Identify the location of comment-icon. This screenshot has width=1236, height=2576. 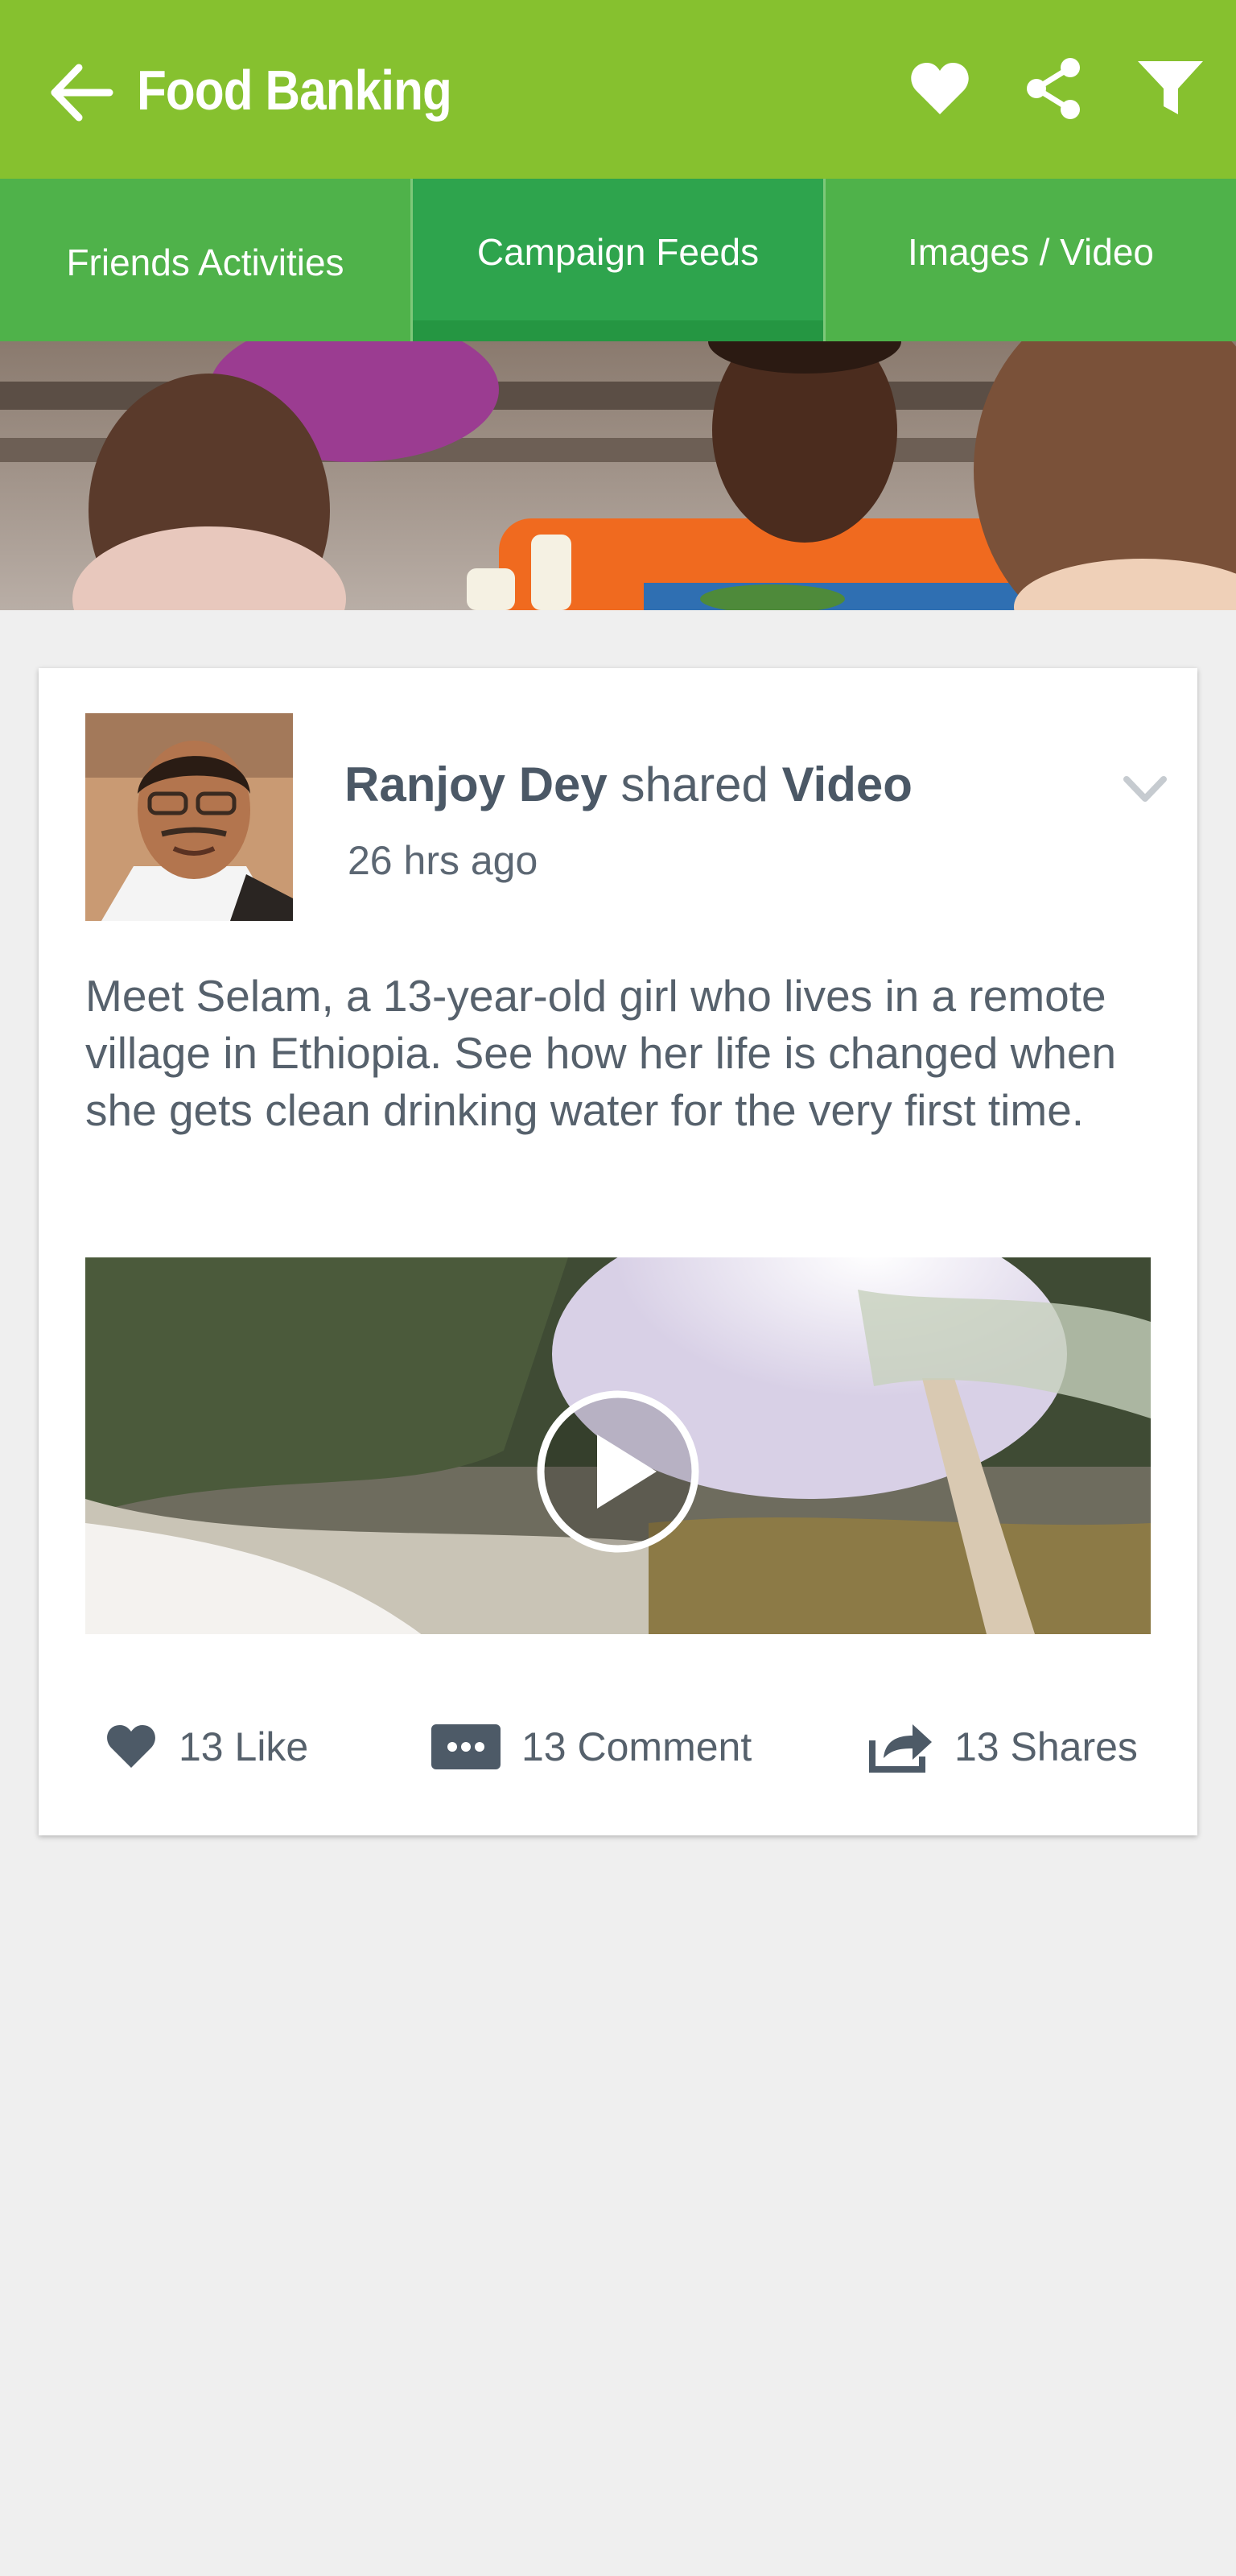
(466, 1746).